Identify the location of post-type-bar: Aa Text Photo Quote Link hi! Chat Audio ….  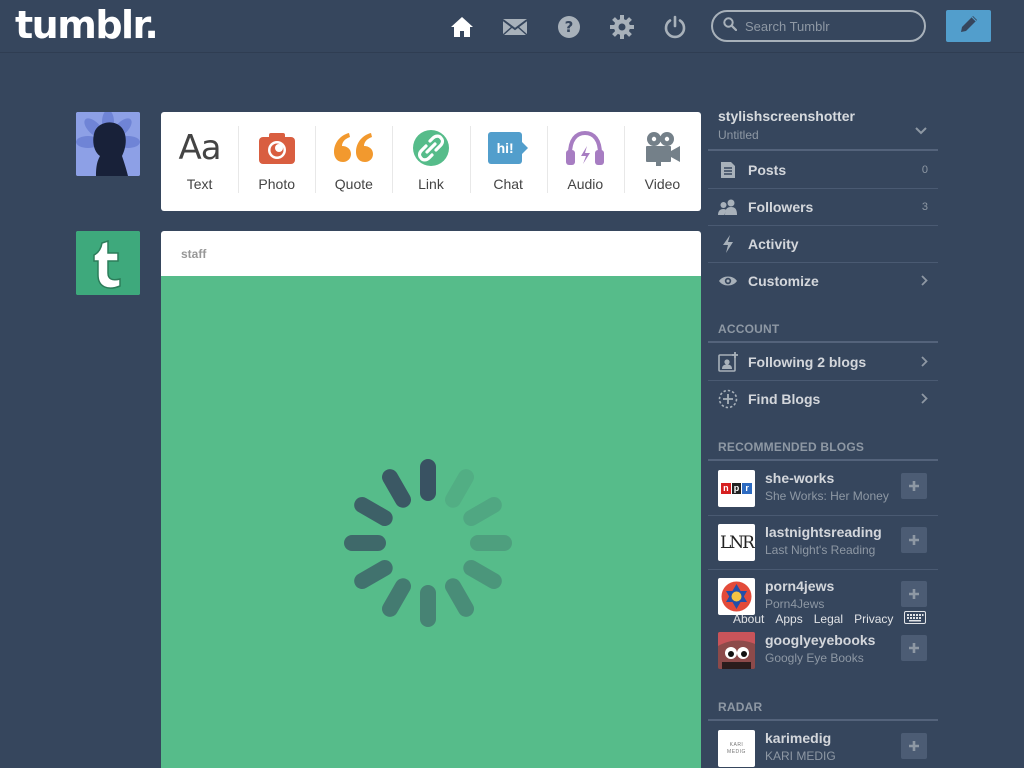
(431, 161).